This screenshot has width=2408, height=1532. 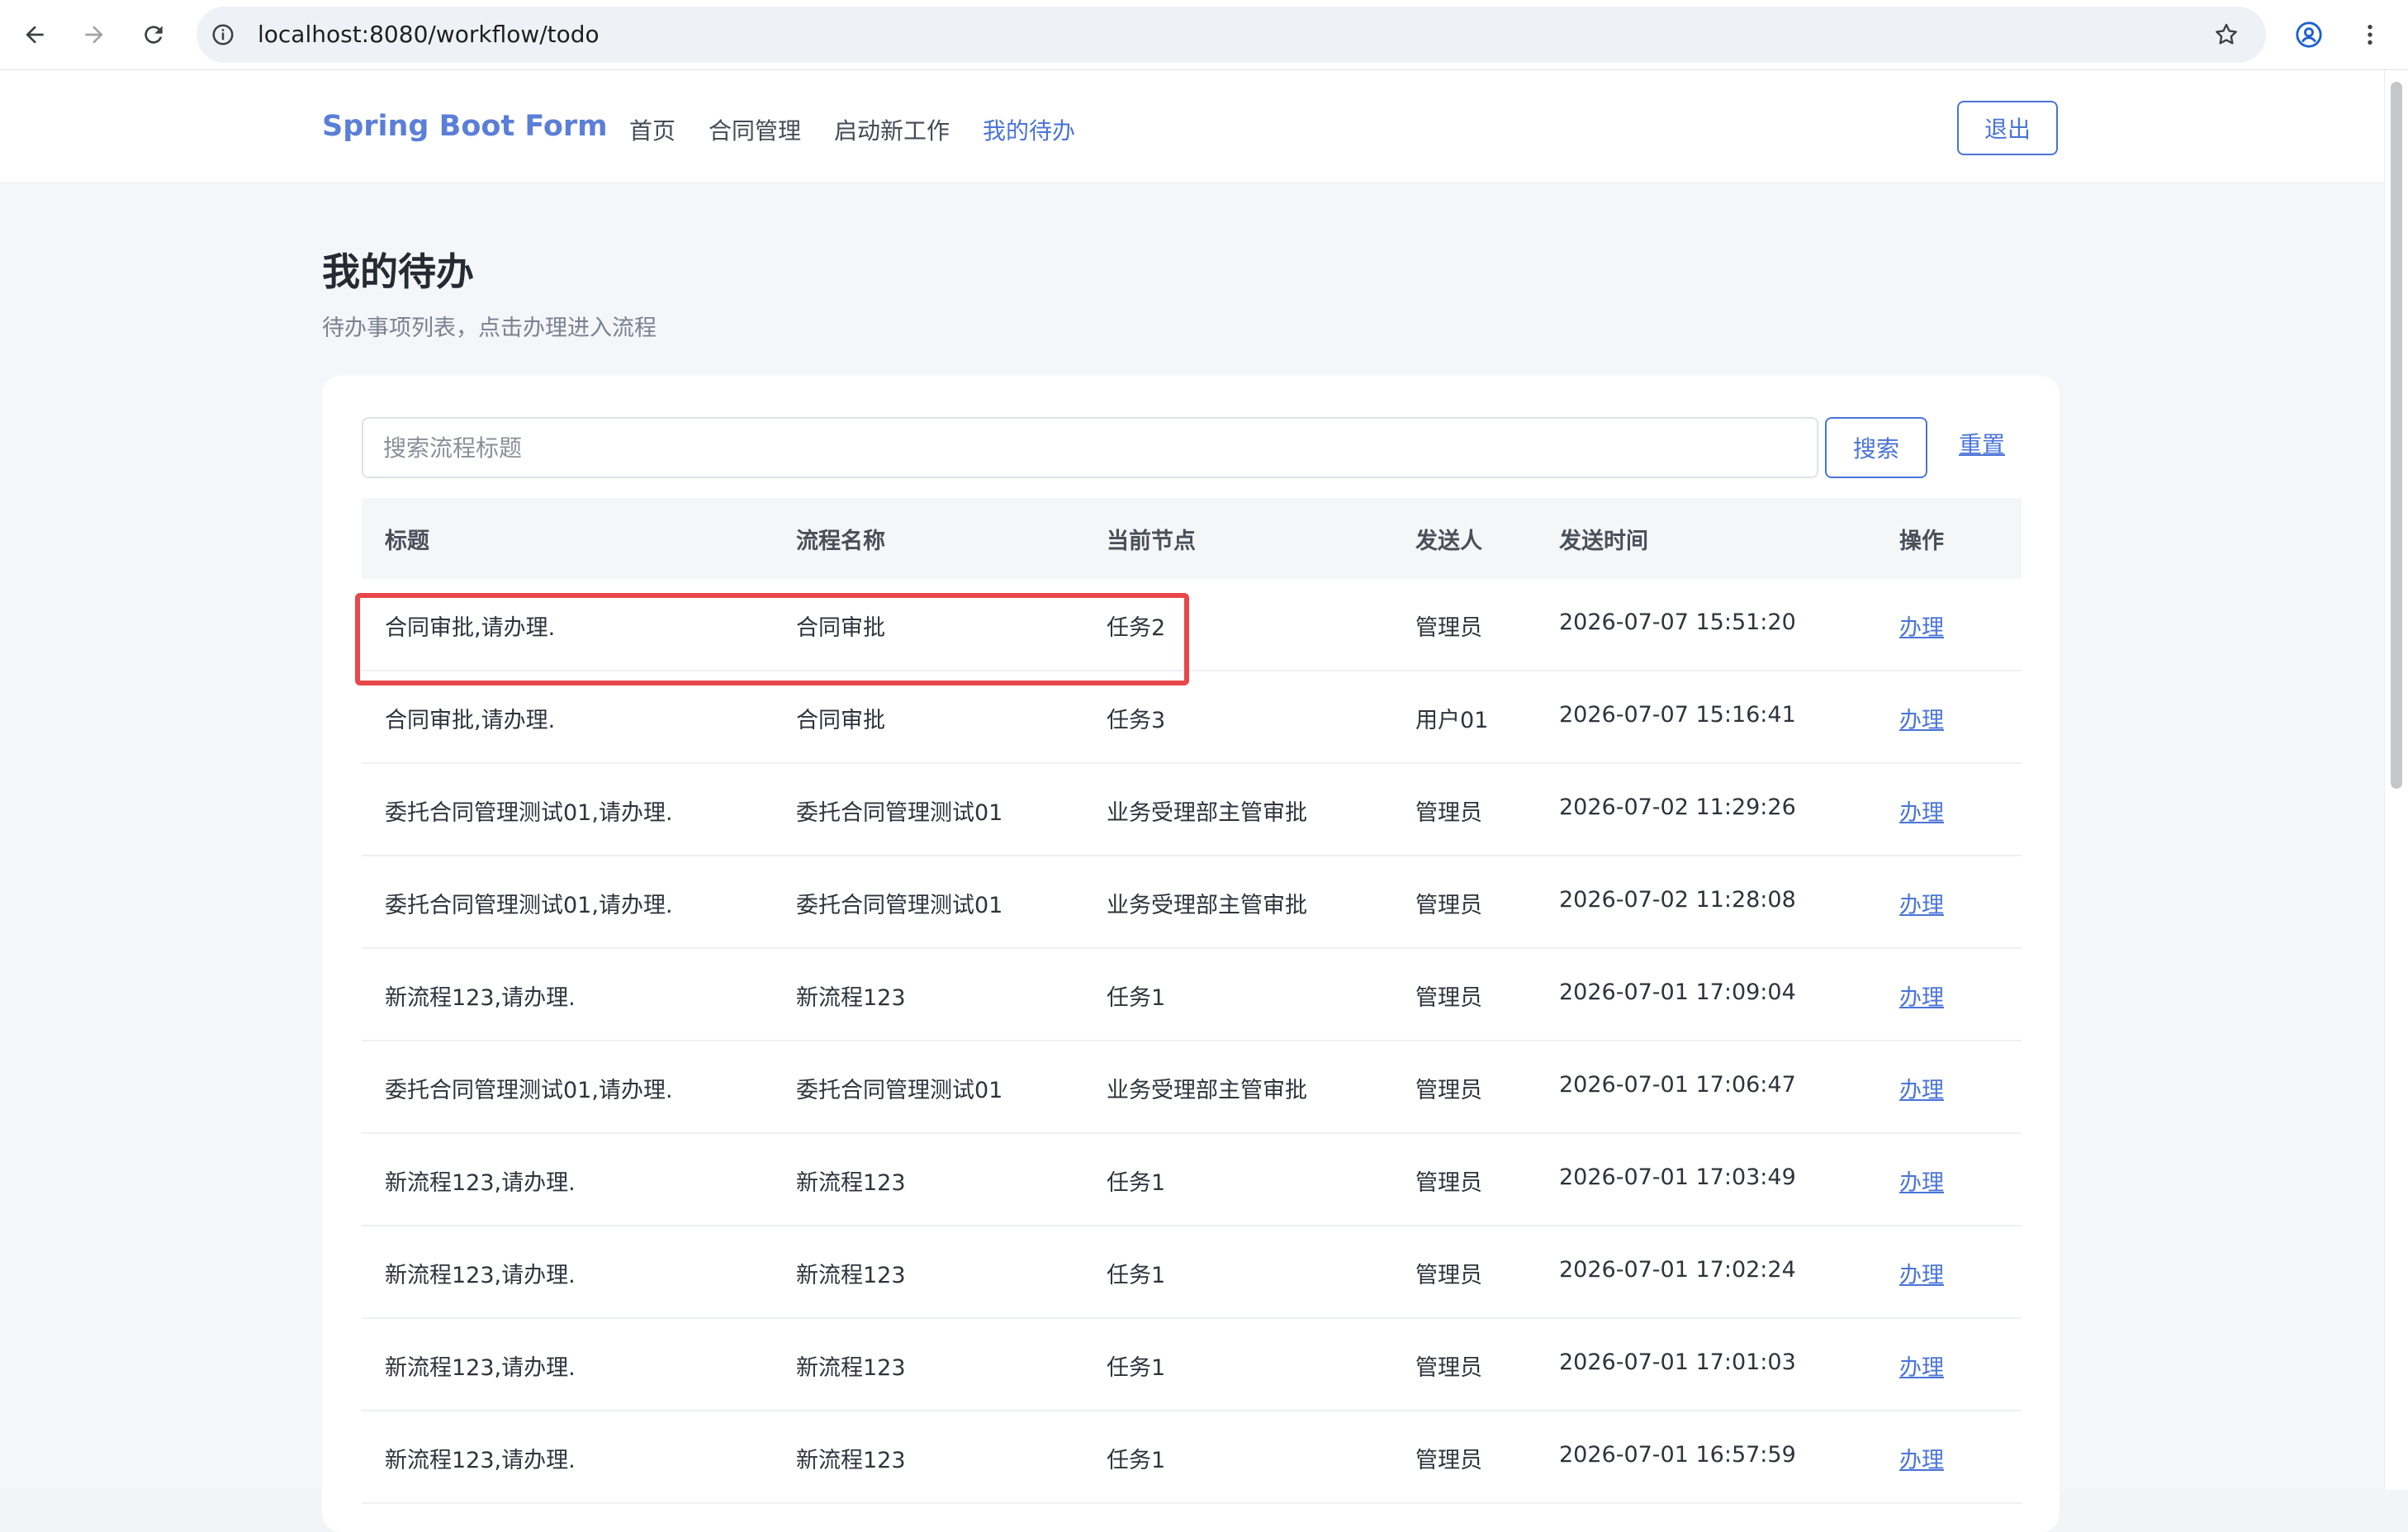 I want to click on back-arrow-icon, so click(x=35, y=35).